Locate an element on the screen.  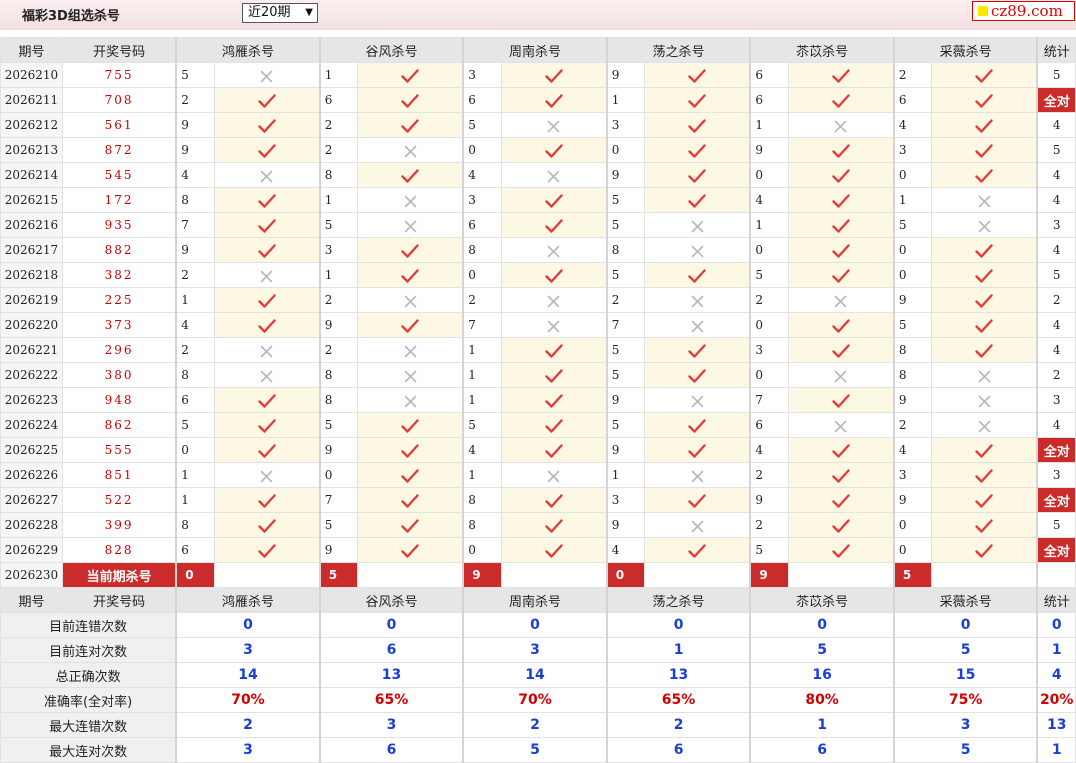
col-header-draw: 开奖号码 is located at coordinates (119, 50).